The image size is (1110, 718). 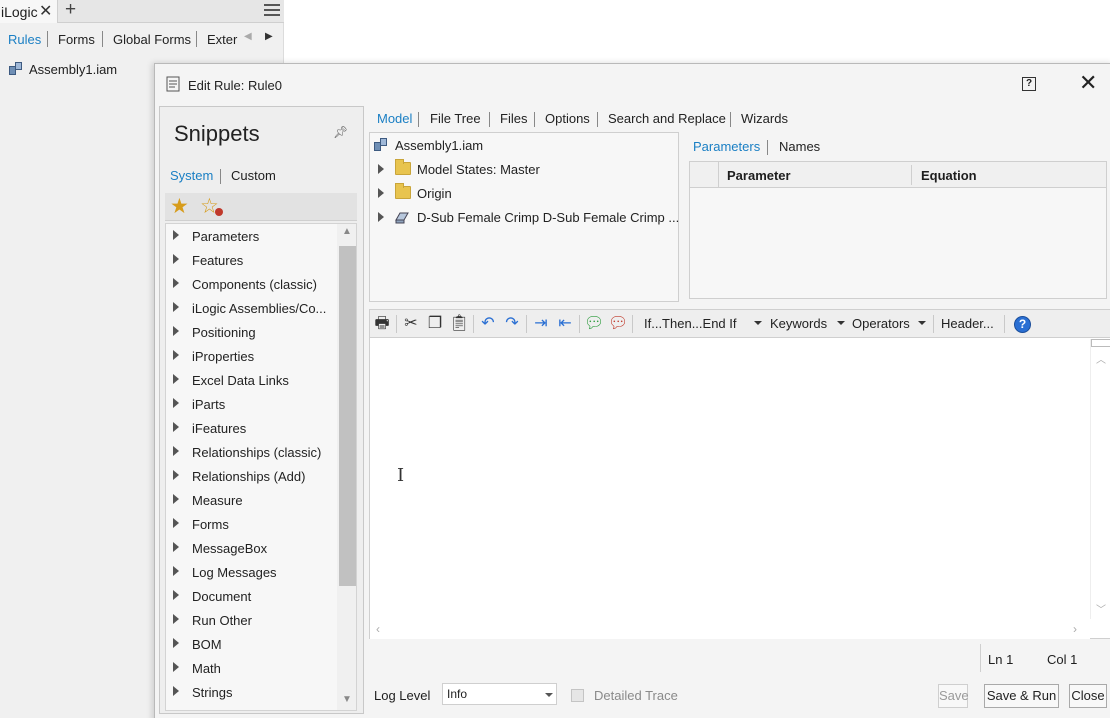 I want to click on log-level-select: Info, so click(x=499, y=694).